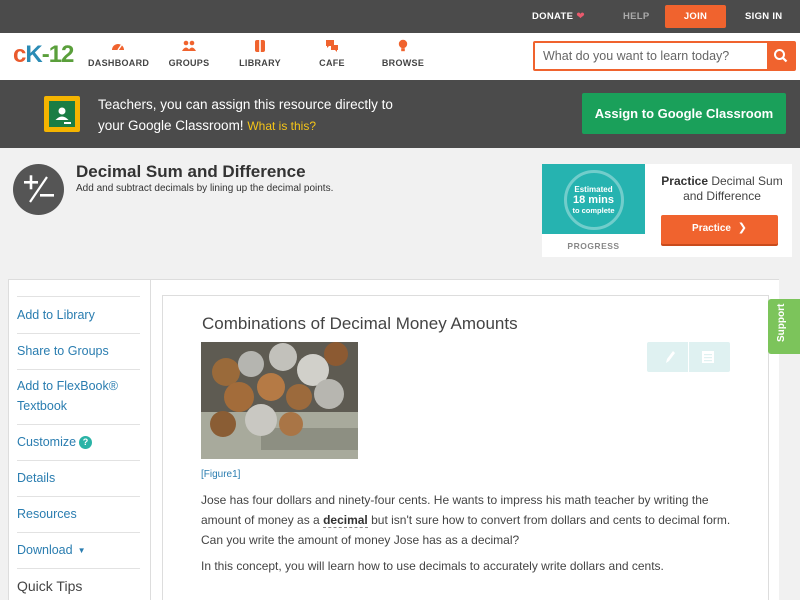  What do you see at coordinates (78, 315) in the screenshot?
I see `sidebar-add-to-library: Add to Library` at bounding box center [78, 315].